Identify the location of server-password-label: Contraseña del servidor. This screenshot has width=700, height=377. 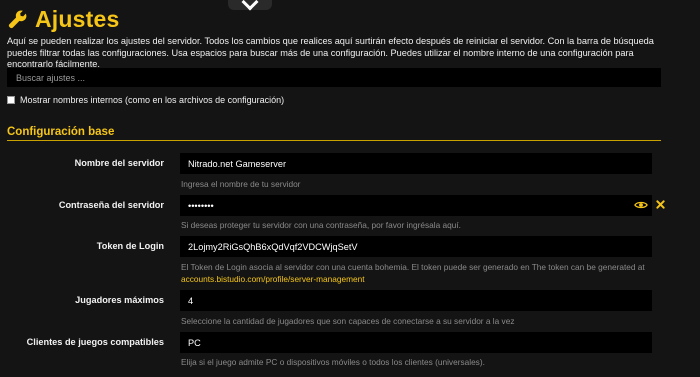
(111, 205).